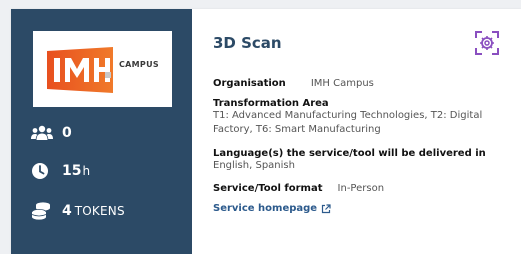  What do you see at coordinates (99, 211) in the screenshot?
I see `tokens-unit: TOKENS` at bounding box center [99, 211].